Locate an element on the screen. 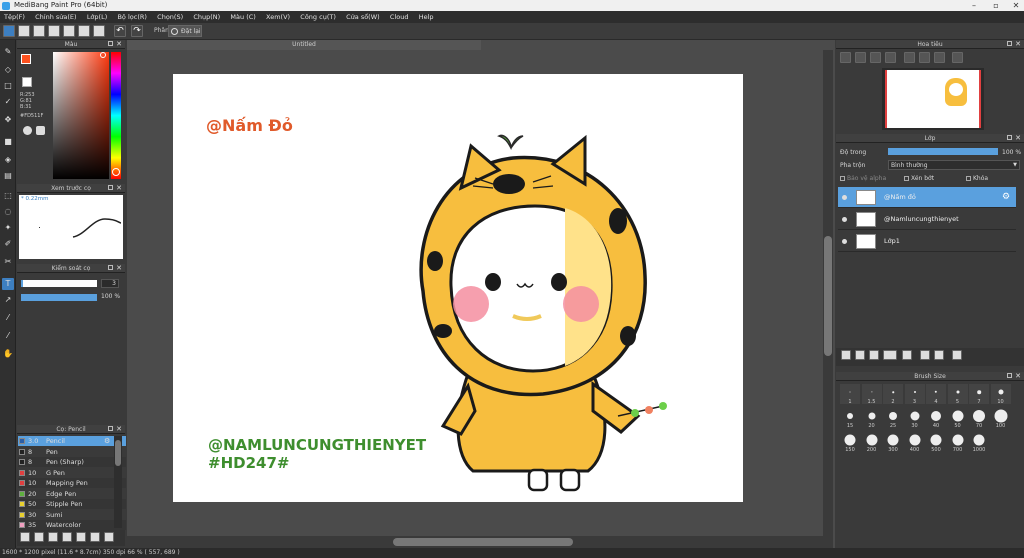 This screenshot has width=1024, height=558. brush-size-option: 50 is located at coordinates (958, 418).